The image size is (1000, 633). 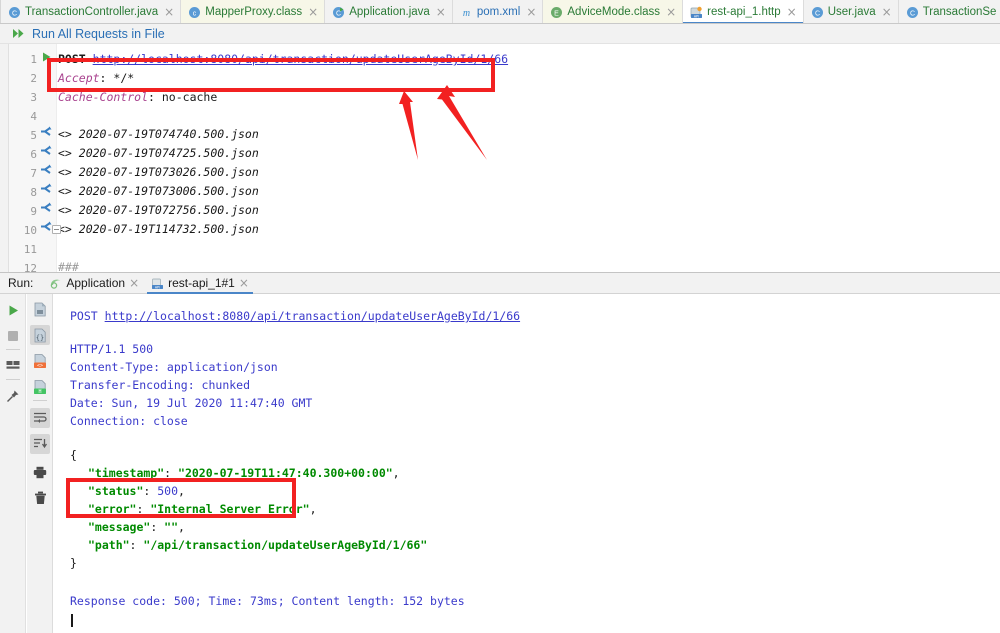 I want to click on response-file-ref: <> 2020-07-19T072756.500.json, so click(x=158, y=210).